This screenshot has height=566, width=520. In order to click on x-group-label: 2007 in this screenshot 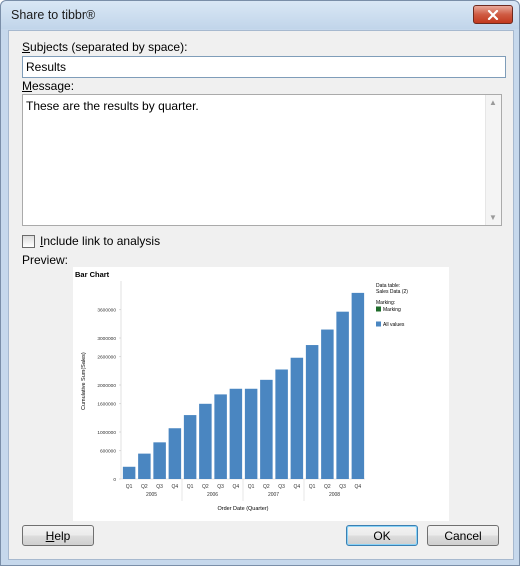, I will do `click(273, 495)`.